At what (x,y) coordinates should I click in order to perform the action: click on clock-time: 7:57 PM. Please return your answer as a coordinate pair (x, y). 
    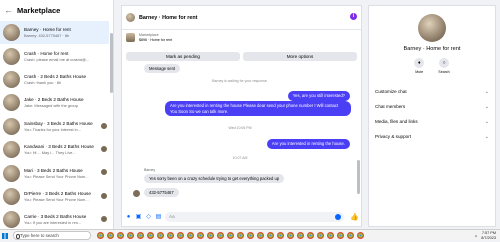
    Looking at the image, I should click on (488, 233).